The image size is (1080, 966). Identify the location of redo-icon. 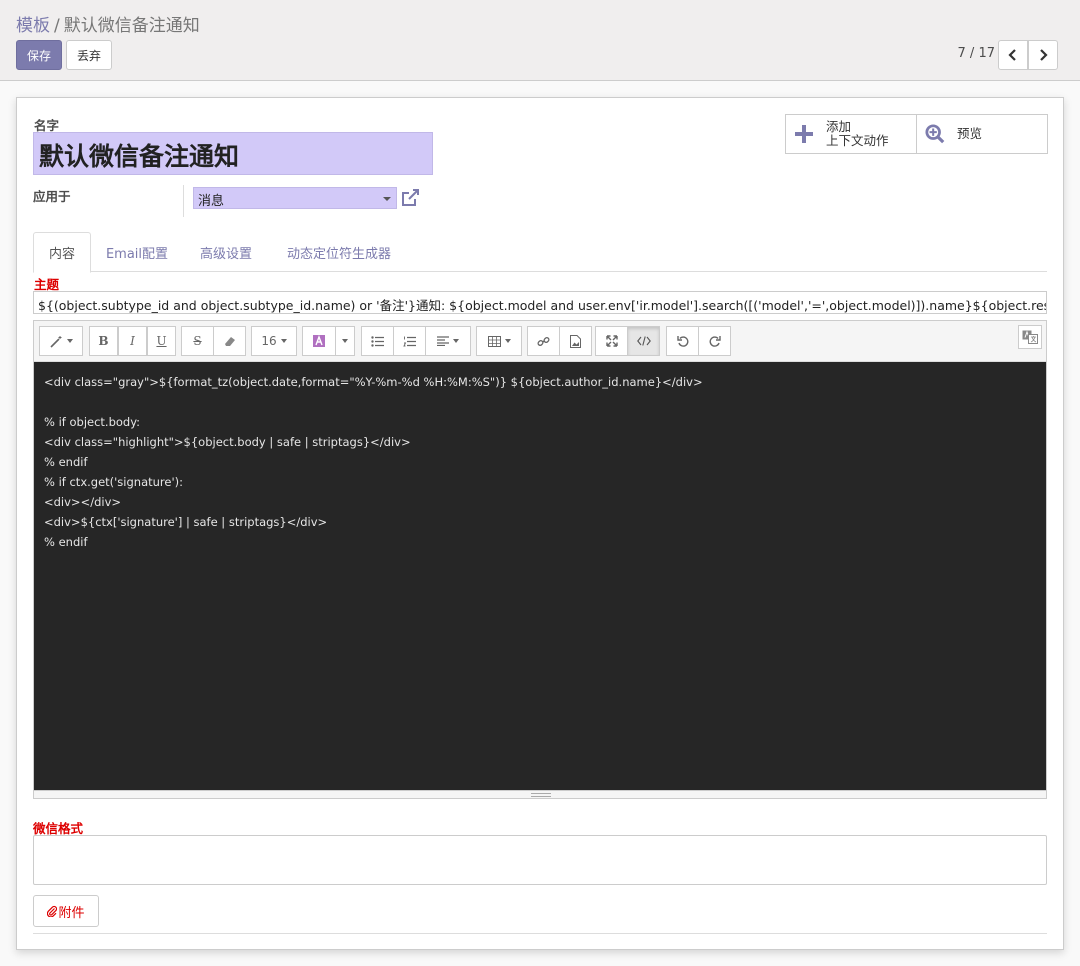
(715, 341).